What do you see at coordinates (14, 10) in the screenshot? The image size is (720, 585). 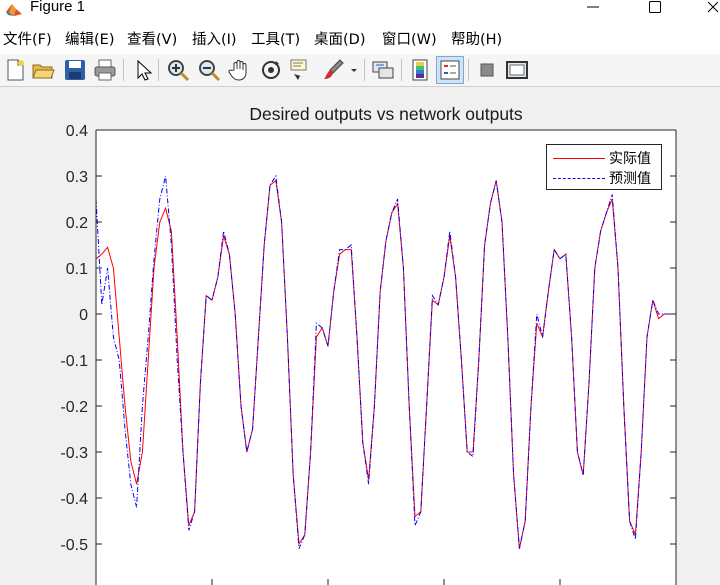 I see `matlab-logo-icon` at bounding box center [14, 10].